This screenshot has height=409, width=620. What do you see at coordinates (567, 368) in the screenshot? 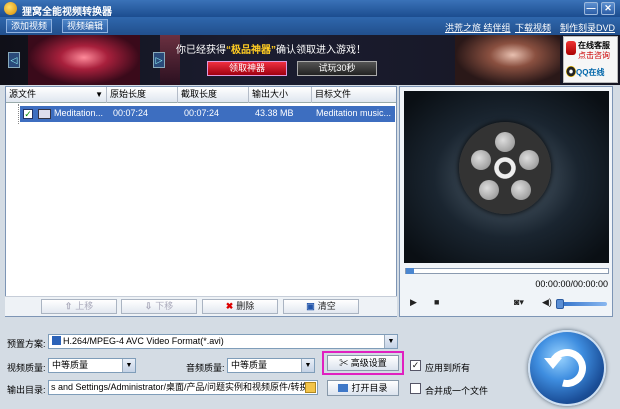
I see `convert-button` at bounding box center [567, 368].